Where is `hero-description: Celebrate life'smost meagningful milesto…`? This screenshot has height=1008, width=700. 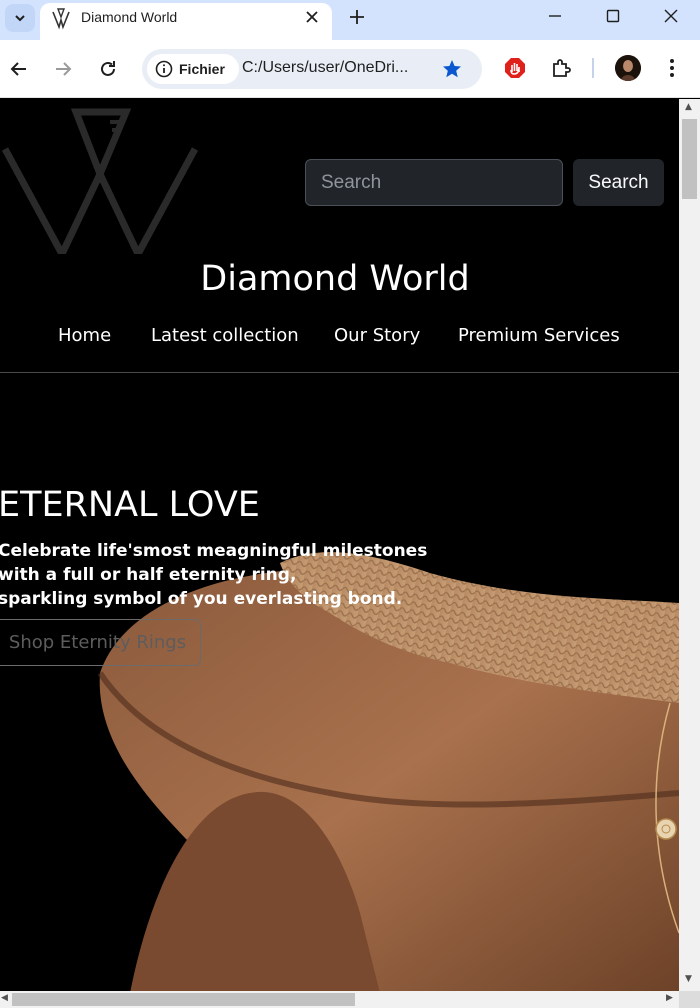 hero-description: Celebrate life'smost meagningful milesto… is located at coordinates (213, 575).